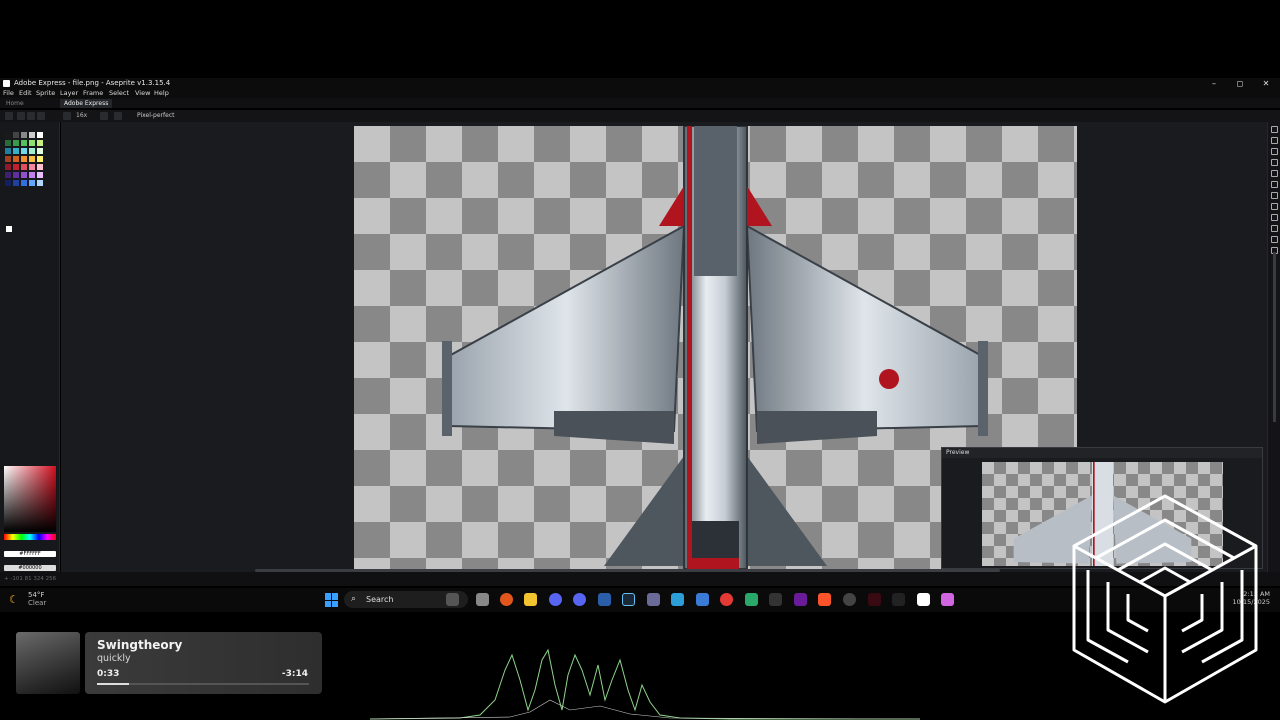  I want to click on color-picker, so click(30, 499).